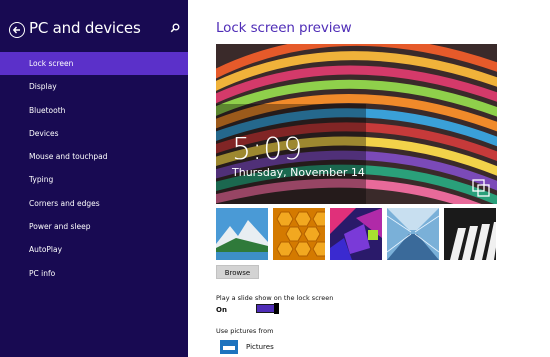  I want to click on thumbnail-mountain-lake, so click(242, 234).